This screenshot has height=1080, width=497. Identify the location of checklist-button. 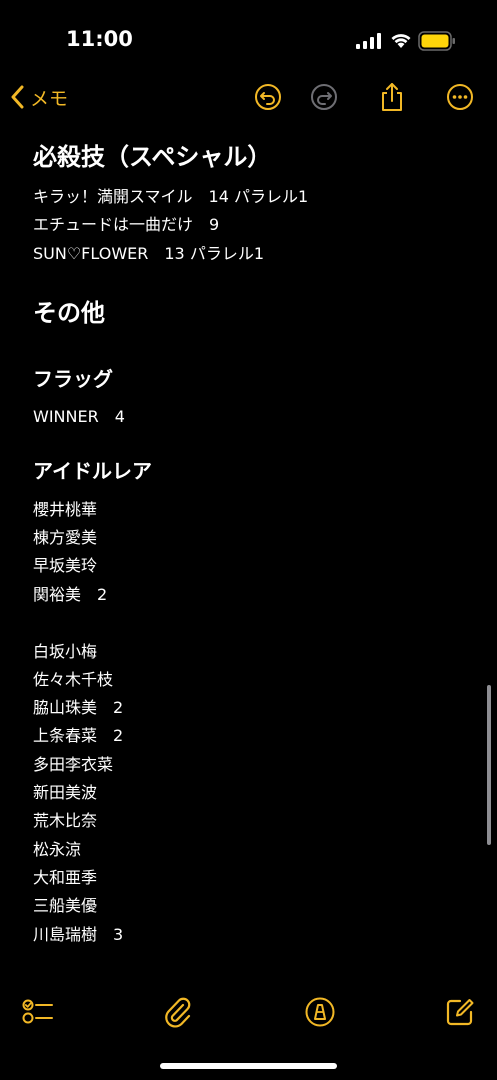
(38, 1012).